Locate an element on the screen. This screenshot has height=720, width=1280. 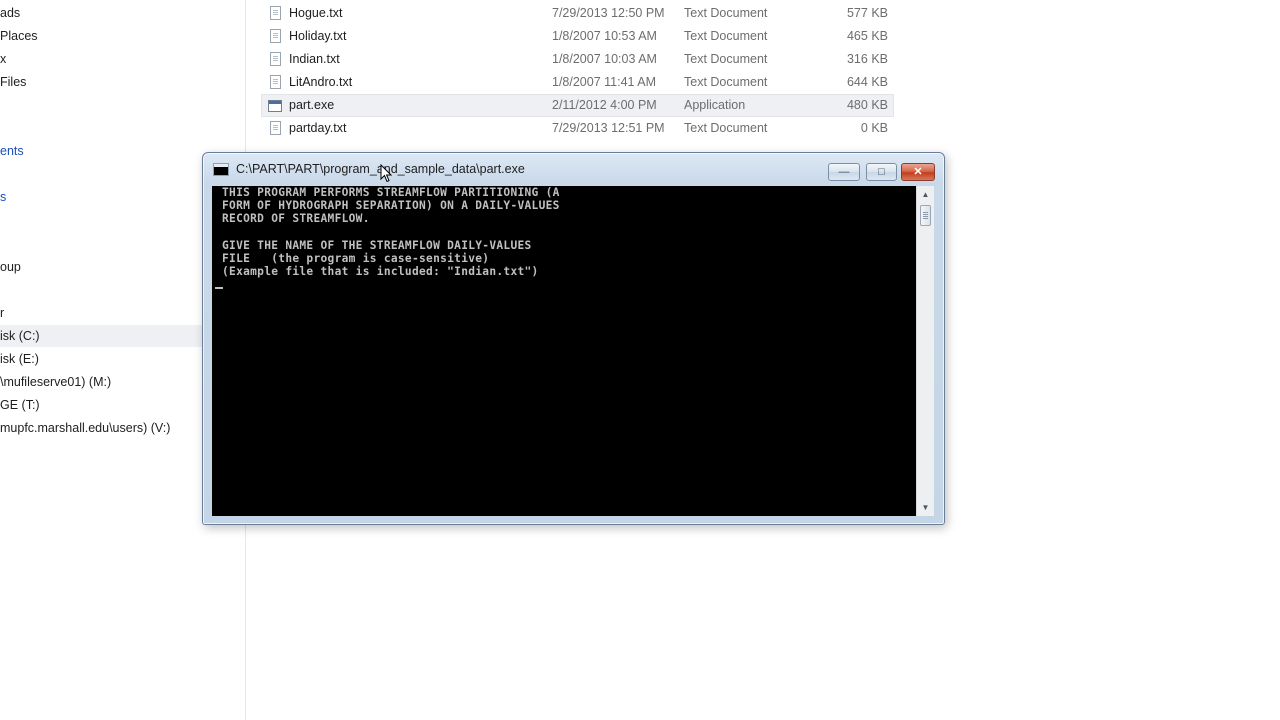
nav-item: s is located at coordinates (3, 197).